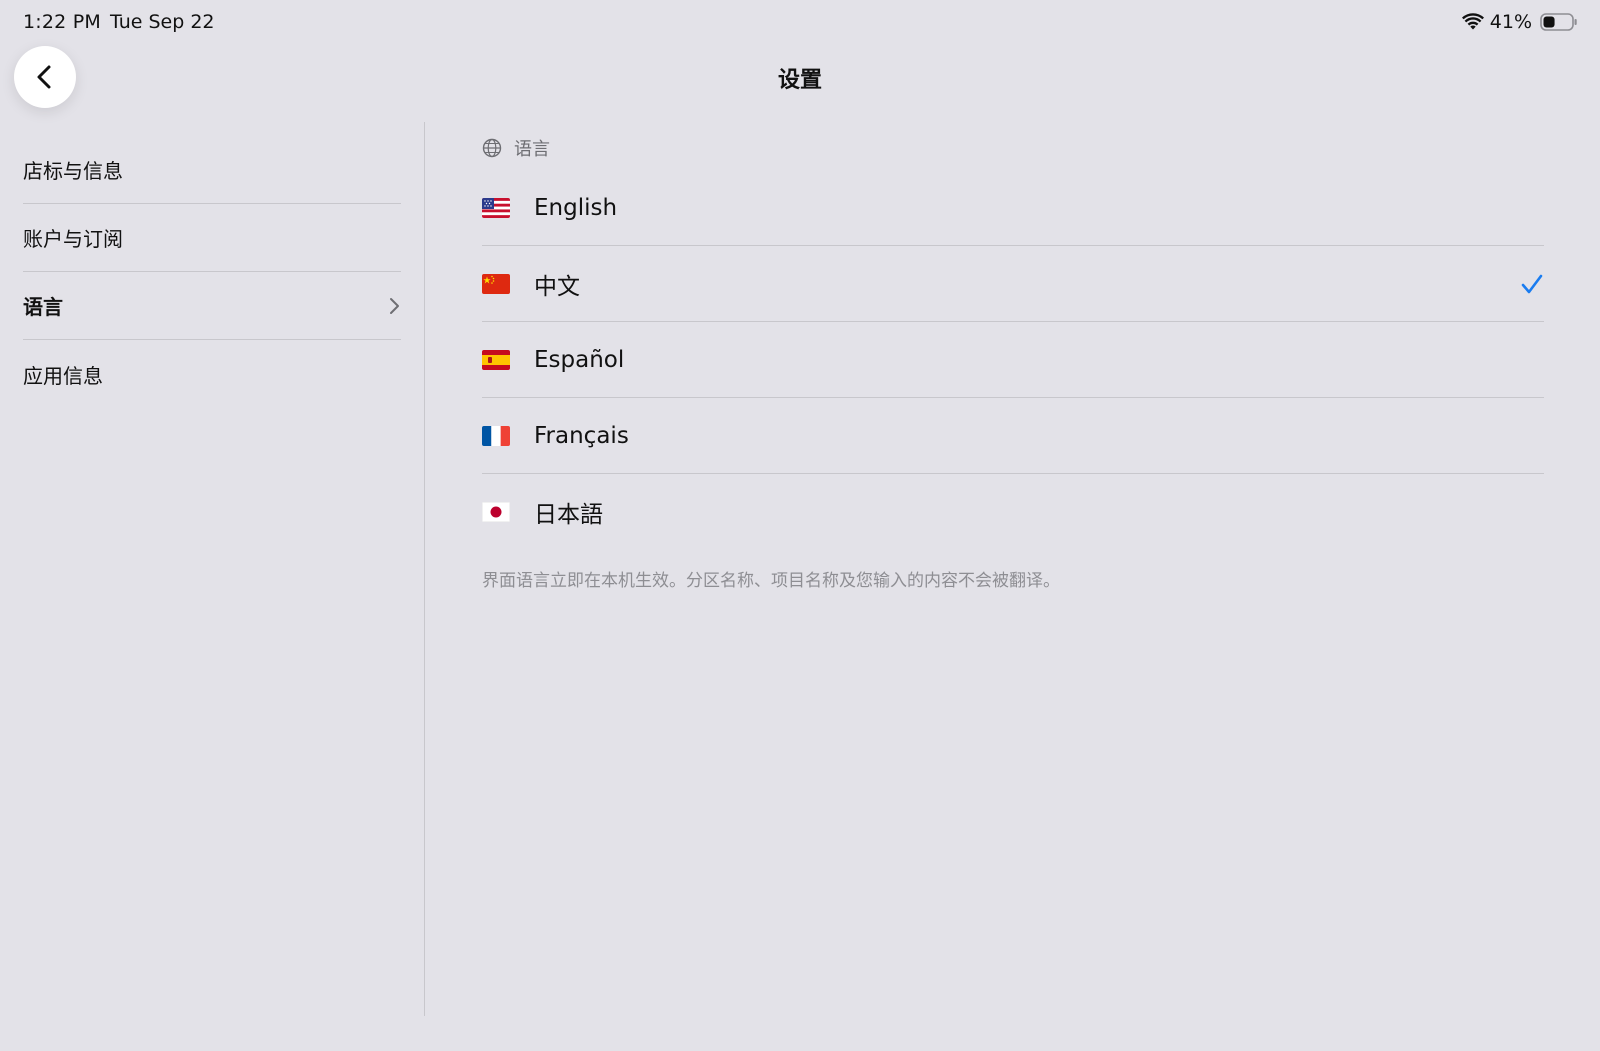 This screenshot has width=1600, height=1051. Describe the element at coordinates (1013, 148) in the screenshot. I see `section-header: 语言` at that location.